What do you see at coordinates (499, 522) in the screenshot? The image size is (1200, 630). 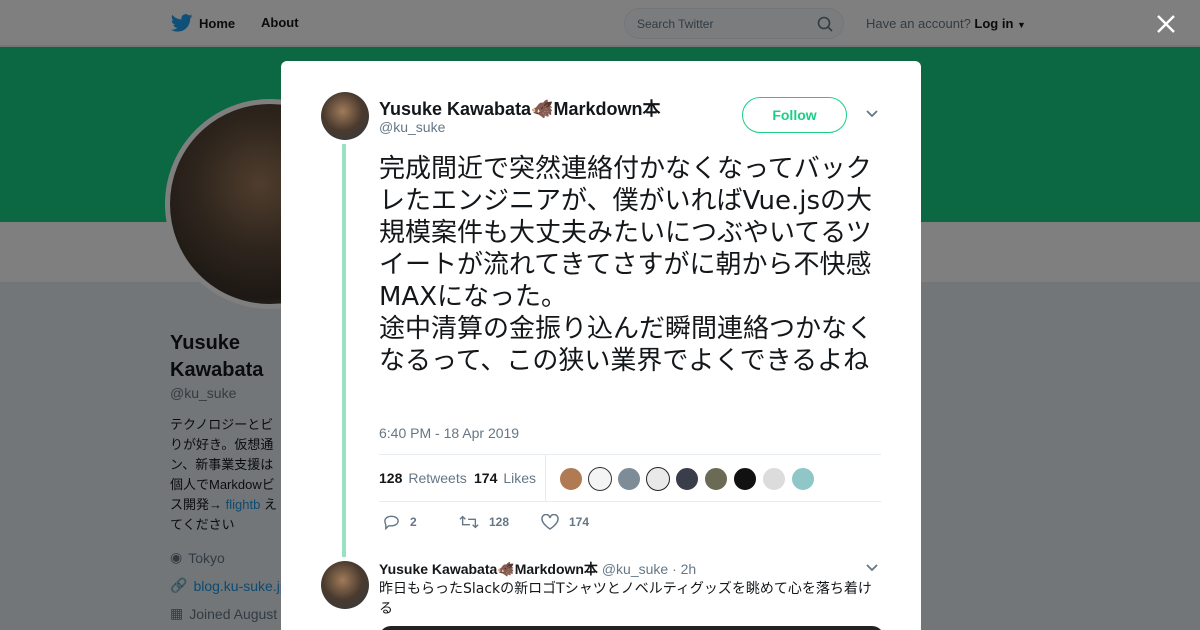 I see `retweet-count: 128` at bounding box center [499, 522].